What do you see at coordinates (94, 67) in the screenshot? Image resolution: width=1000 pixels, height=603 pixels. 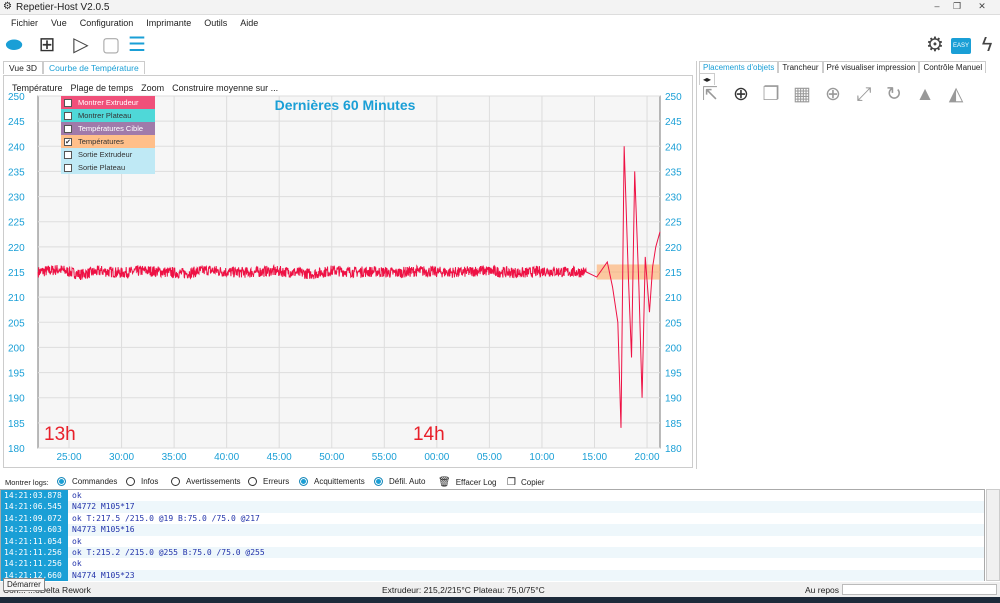 I see `tab-temperature-curve: Courbe de Température` at bounding box center [94, 67].